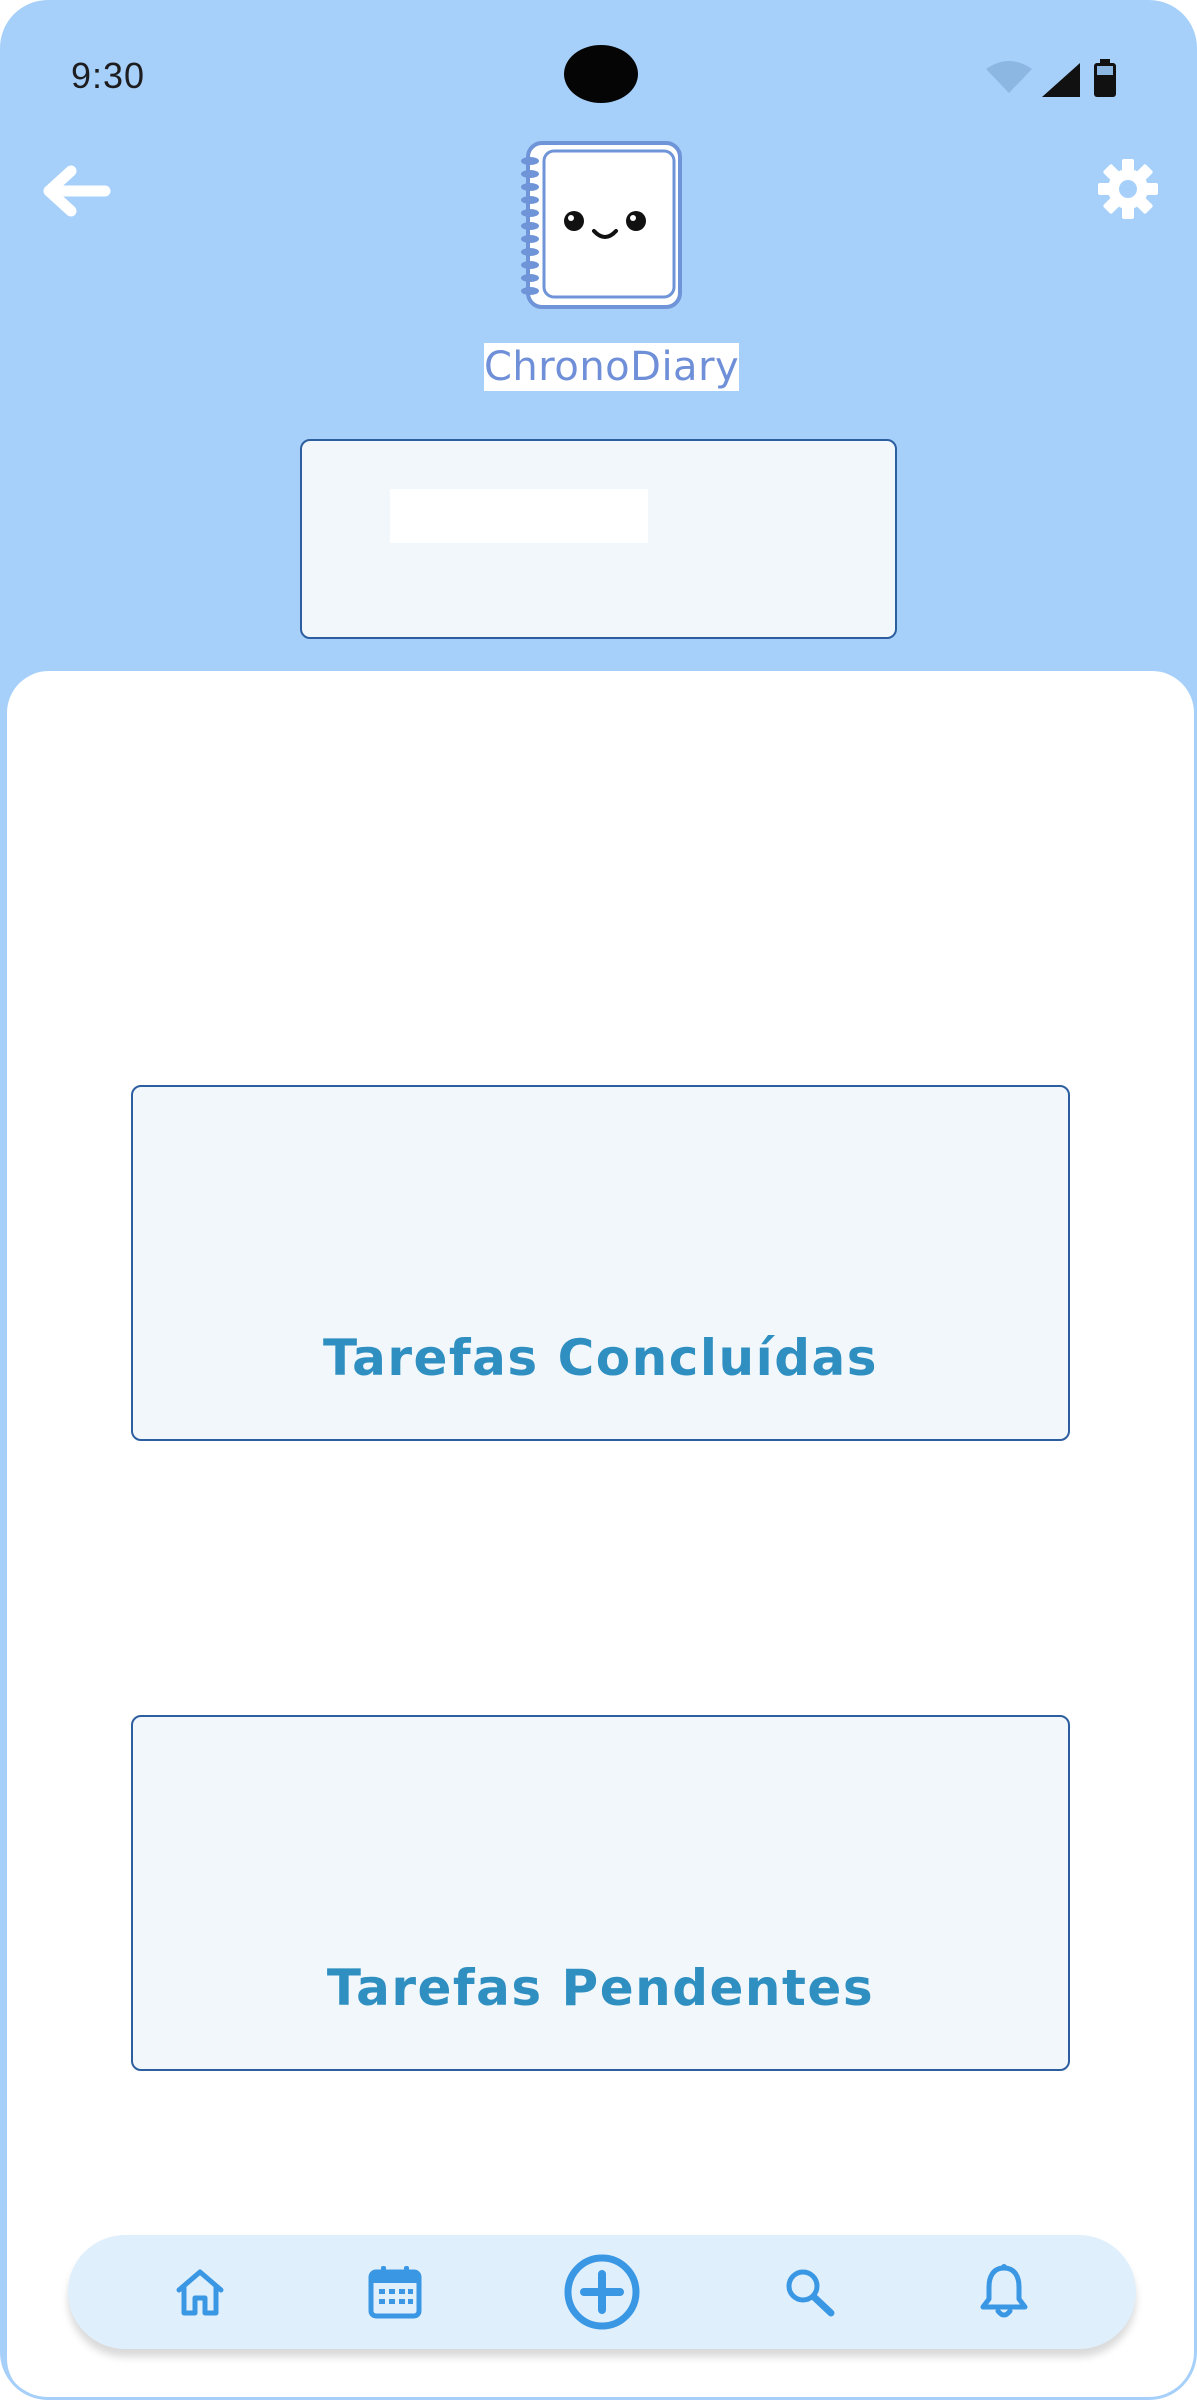 The width and height of the screenshot is (1197, 2400). What do you see at coordinates (600, 1893) in the screenshot?
I see `pending-tasks-card: Tarefas Pendentes` at bounding box center [600, 1893].